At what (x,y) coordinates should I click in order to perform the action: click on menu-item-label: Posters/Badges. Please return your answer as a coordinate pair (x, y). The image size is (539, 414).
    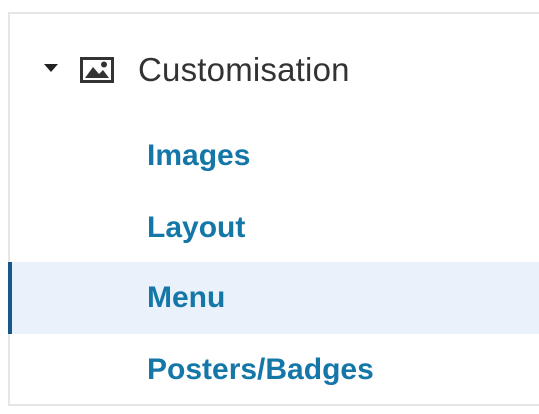
    Looking at the image, I should click on (260, 370).